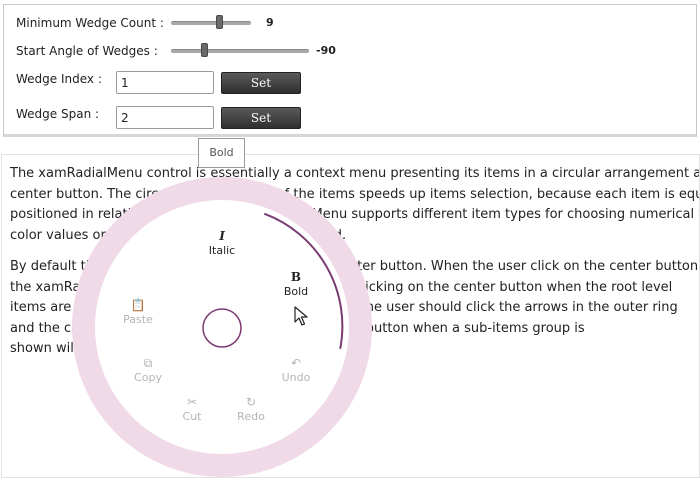 Image resolution: width=700 pixels, height=480 pixels. What do you see at coordinates (165, 117) in the screenshot?
I see `wedge-span-input` at bounding box center [165, 117].